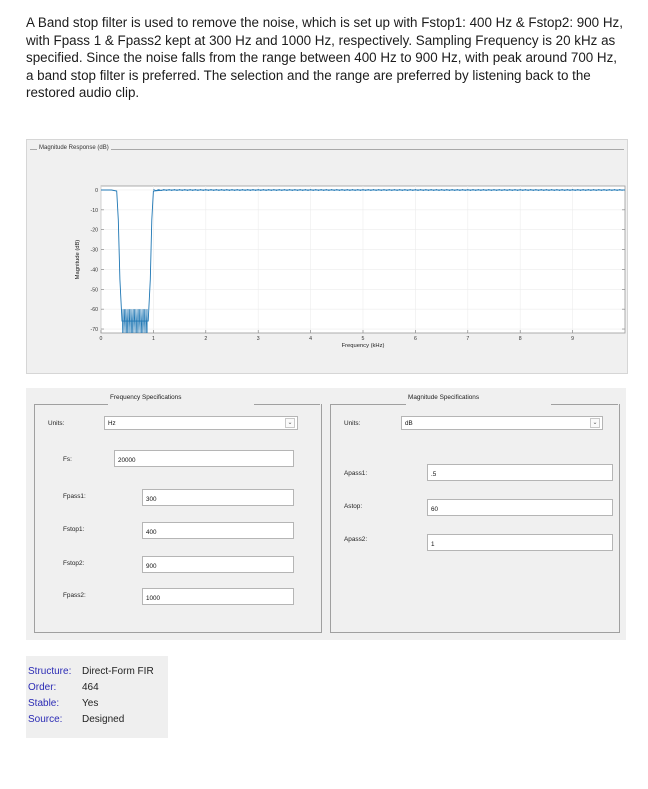 This screenshot has height=789, width=648. I want to click on x-tick-label: 7, so click(467, 339).